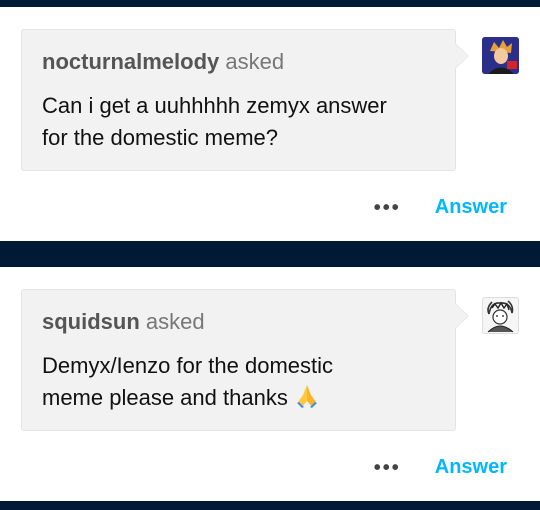 The height and width of the screenshot is (510, 540). I want to click on question-line: for the domestic meme?, so click(160, 137).